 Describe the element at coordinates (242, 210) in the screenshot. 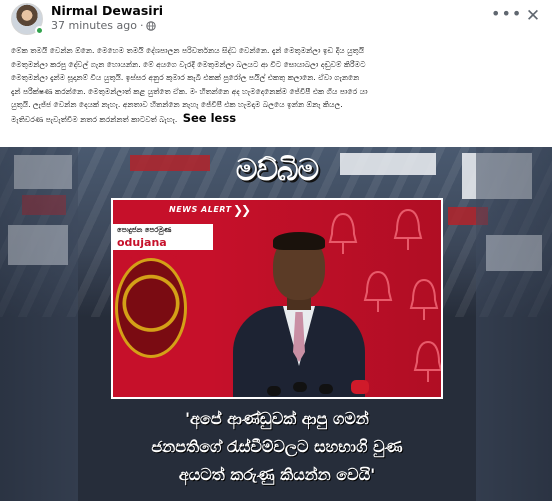

I see `chevron-right-icon: ❯❯` at that location.